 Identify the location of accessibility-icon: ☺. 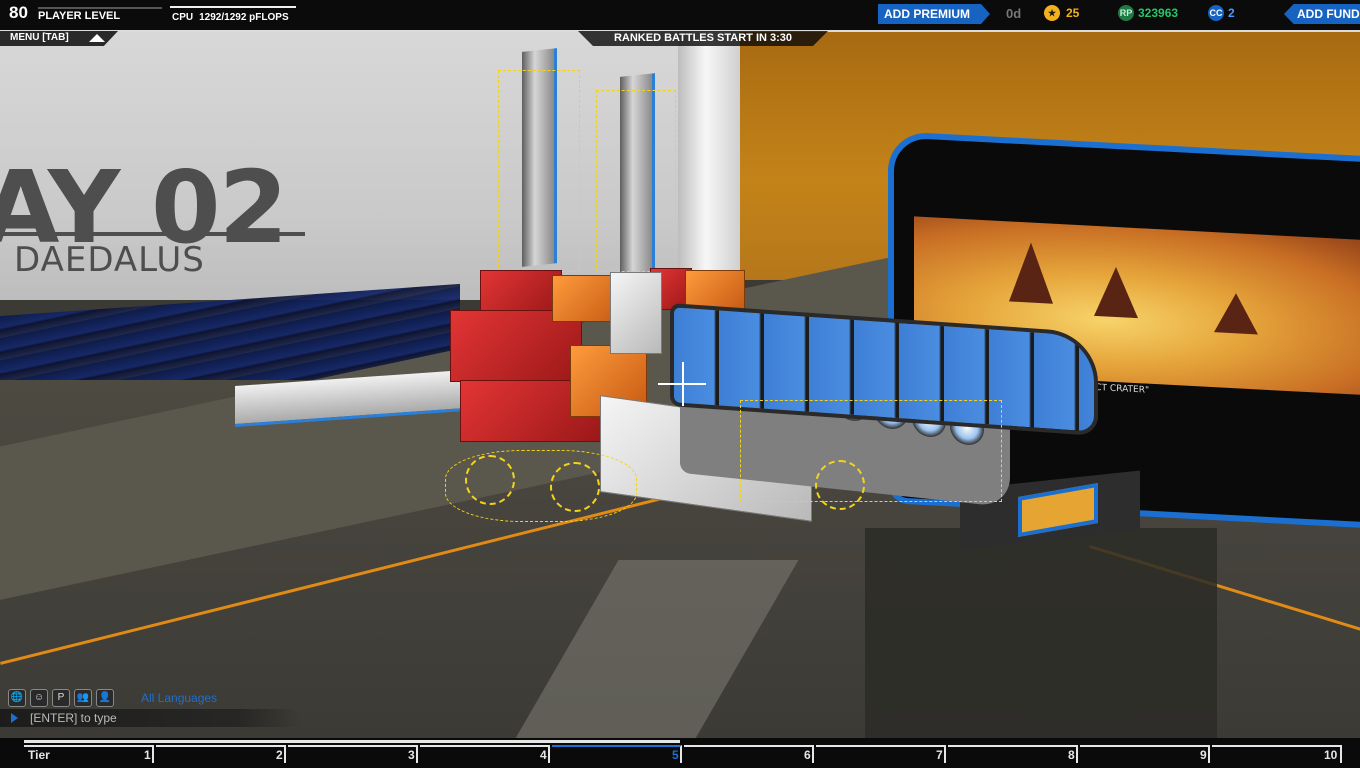
(39, 698).